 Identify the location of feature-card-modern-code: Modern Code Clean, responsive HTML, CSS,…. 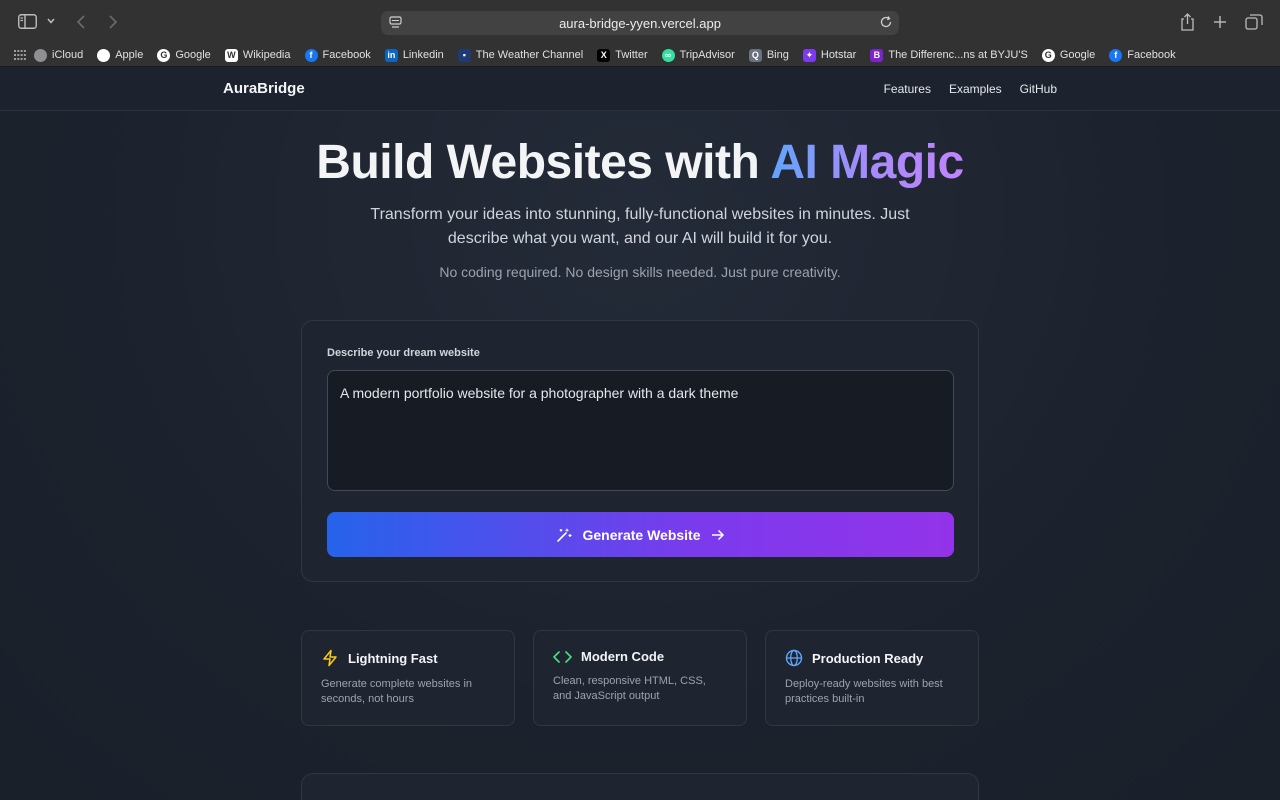
(640, 678).